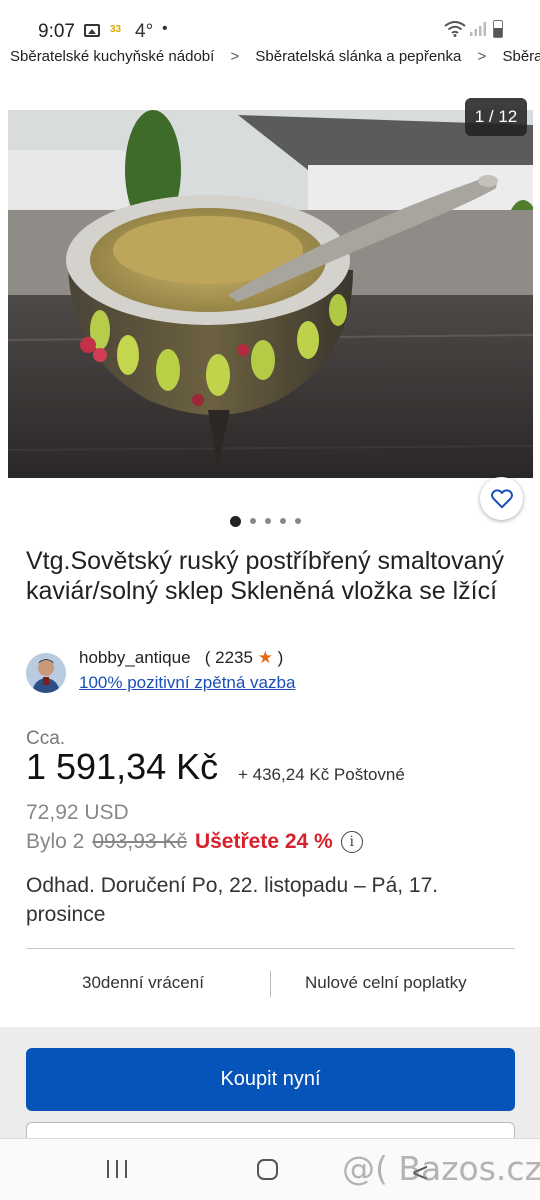  I want to click on status-bar: 9:07 33 4° •, so click(270, 21).